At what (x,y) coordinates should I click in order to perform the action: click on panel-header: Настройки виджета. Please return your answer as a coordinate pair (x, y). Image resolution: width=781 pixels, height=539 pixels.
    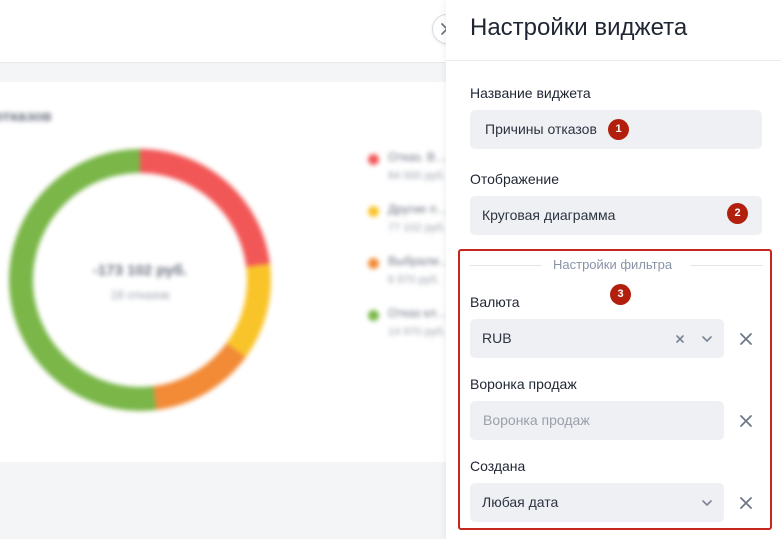
    Looking at the image, I should click on (613, 30).